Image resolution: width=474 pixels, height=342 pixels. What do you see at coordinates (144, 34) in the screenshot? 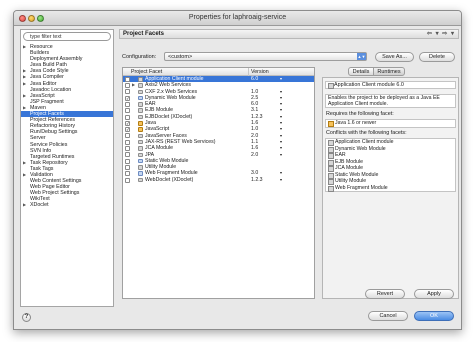
I see `page-title-text: Project Facets` at bounding box center [144, 34].